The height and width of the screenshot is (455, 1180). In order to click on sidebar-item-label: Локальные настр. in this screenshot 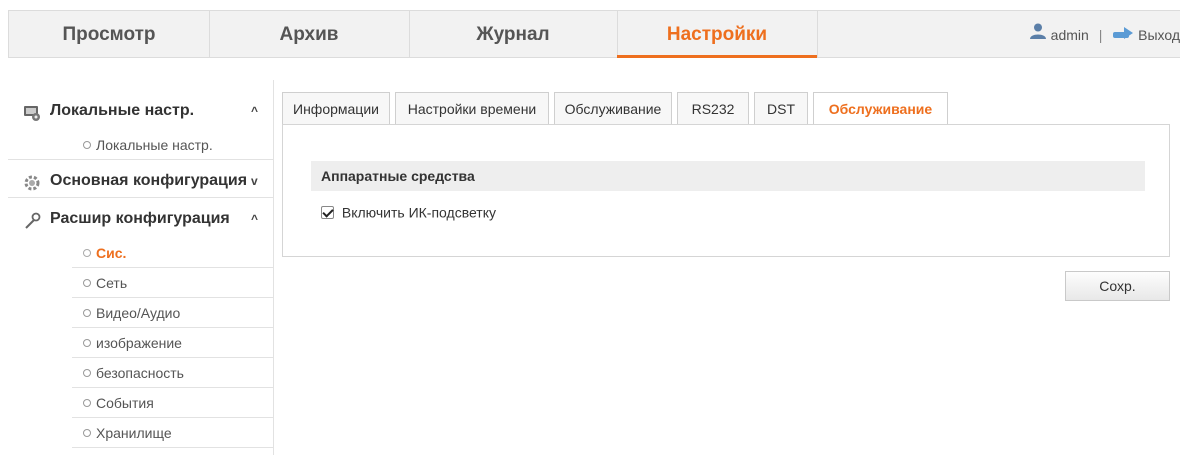, I will do `click(154, 145)`.